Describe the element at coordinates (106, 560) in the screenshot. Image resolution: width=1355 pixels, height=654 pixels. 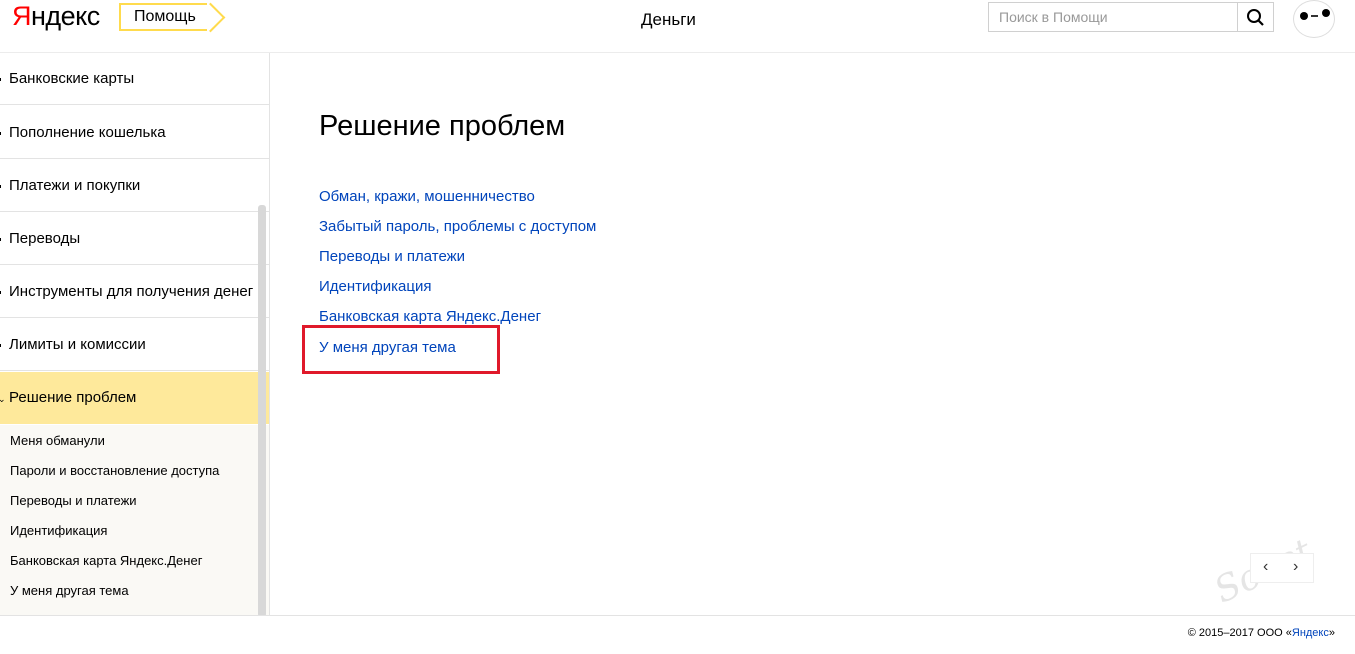
I see `sidebar-subitem: Банковская карта Яндекс.Денег` at that location.